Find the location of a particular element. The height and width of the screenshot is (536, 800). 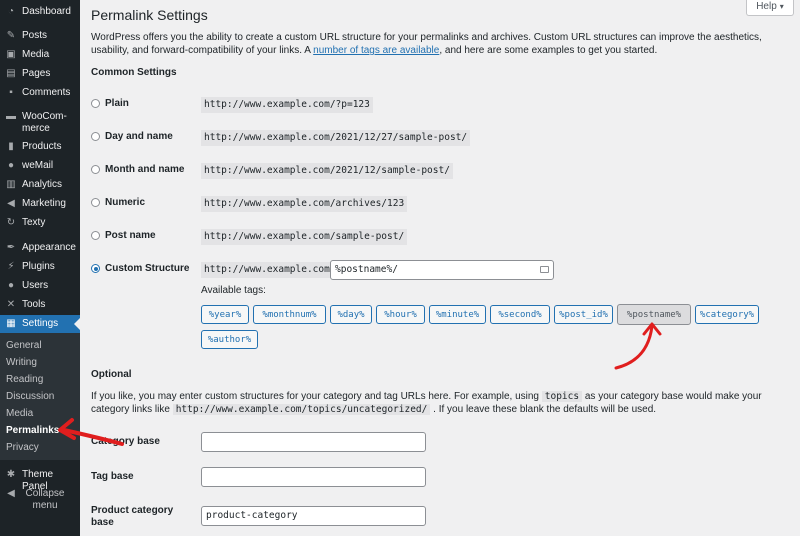

sidebar-item-users: ● Users is located at coordinates (40, 286).